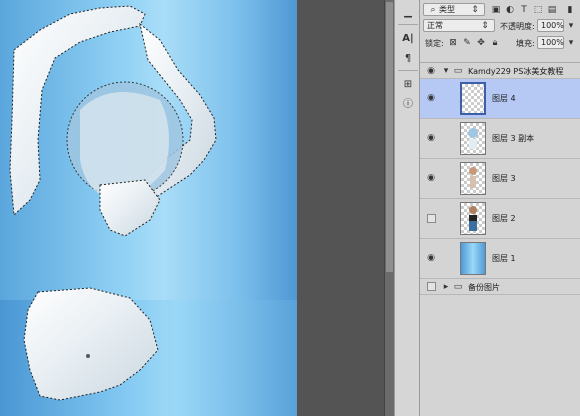  Describe the element at coordinates (517, 26) in the screenshot. I see `opacity-label: 不透明度:` at that location.